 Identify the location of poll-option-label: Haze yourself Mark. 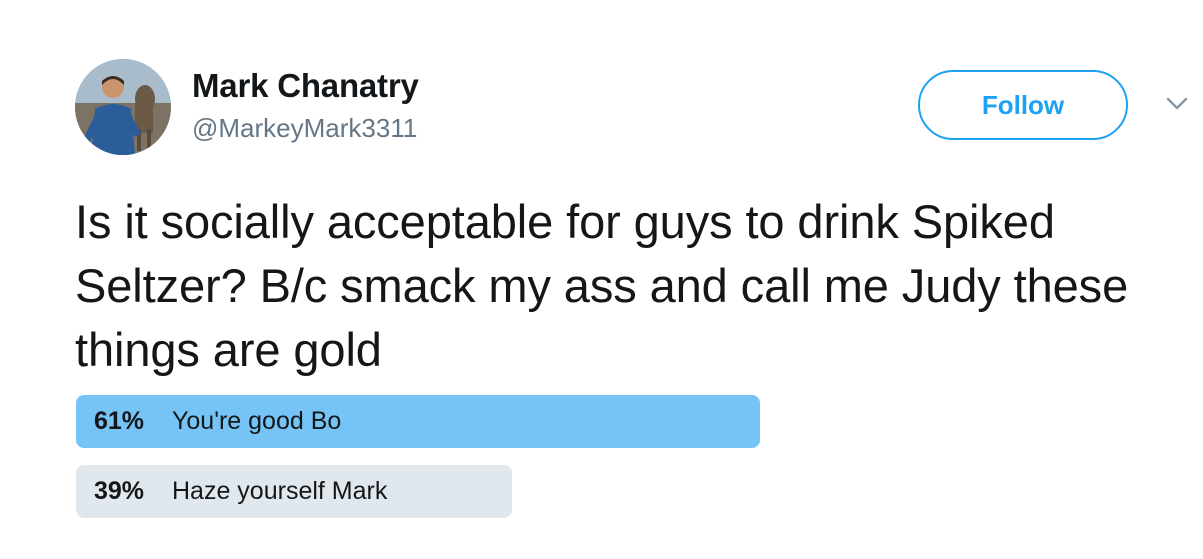
(280, 491).